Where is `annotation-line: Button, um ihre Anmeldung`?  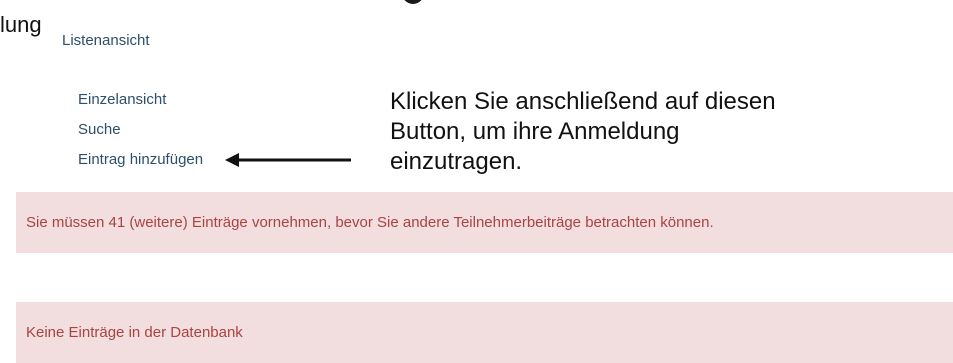 annotation-line: Button, um ihre Anmeldung is located at coordinates (535, 131).